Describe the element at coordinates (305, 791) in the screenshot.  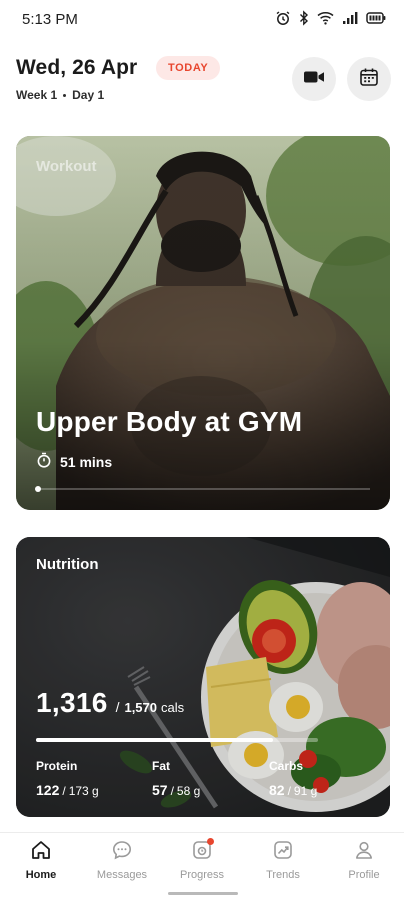
I see `macro-goal: 91 g` at that location.